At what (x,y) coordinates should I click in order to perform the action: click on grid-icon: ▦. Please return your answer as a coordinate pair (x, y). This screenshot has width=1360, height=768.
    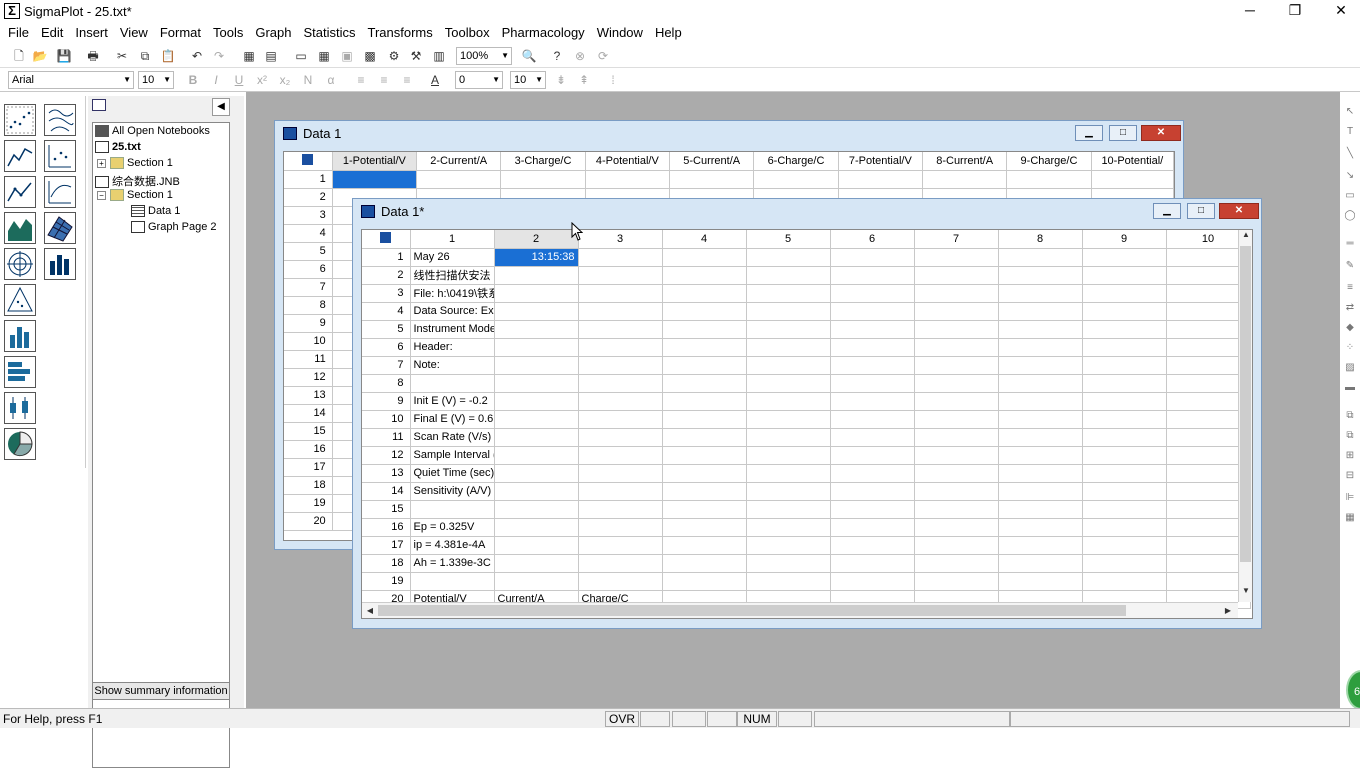
    Looking at the image, I should click on (1350, 518).